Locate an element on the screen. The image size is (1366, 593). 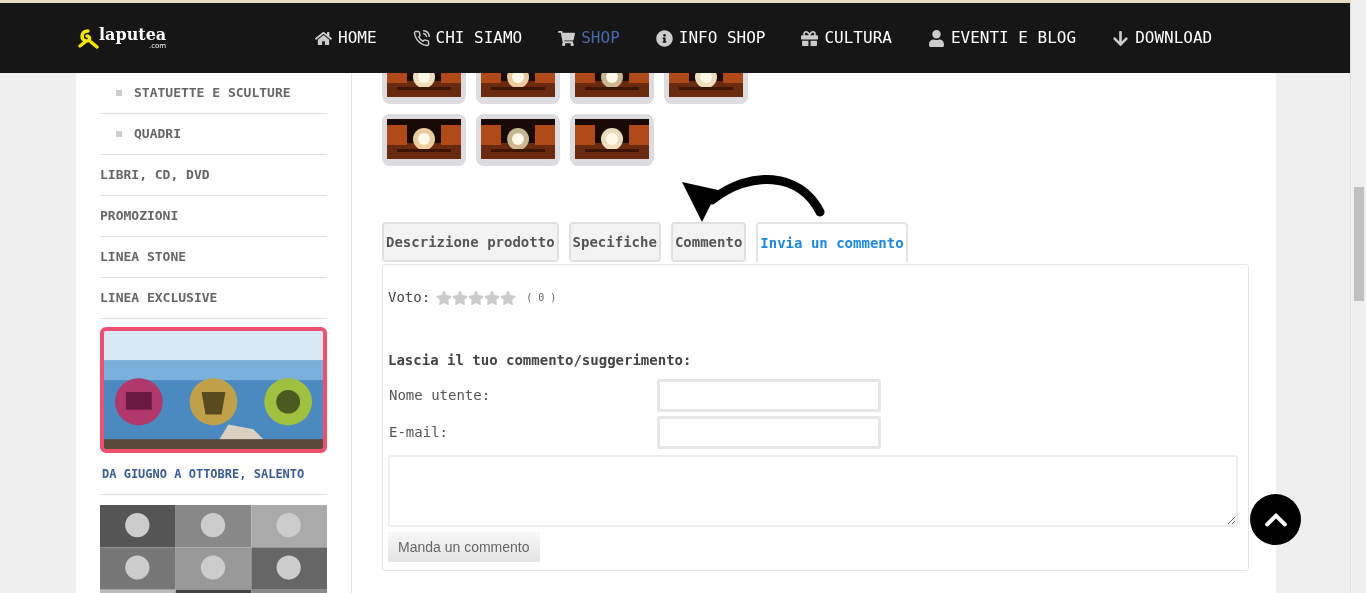
sidebar-item: LINEA EXCLUSIVE is located at coordinates (159, 298).